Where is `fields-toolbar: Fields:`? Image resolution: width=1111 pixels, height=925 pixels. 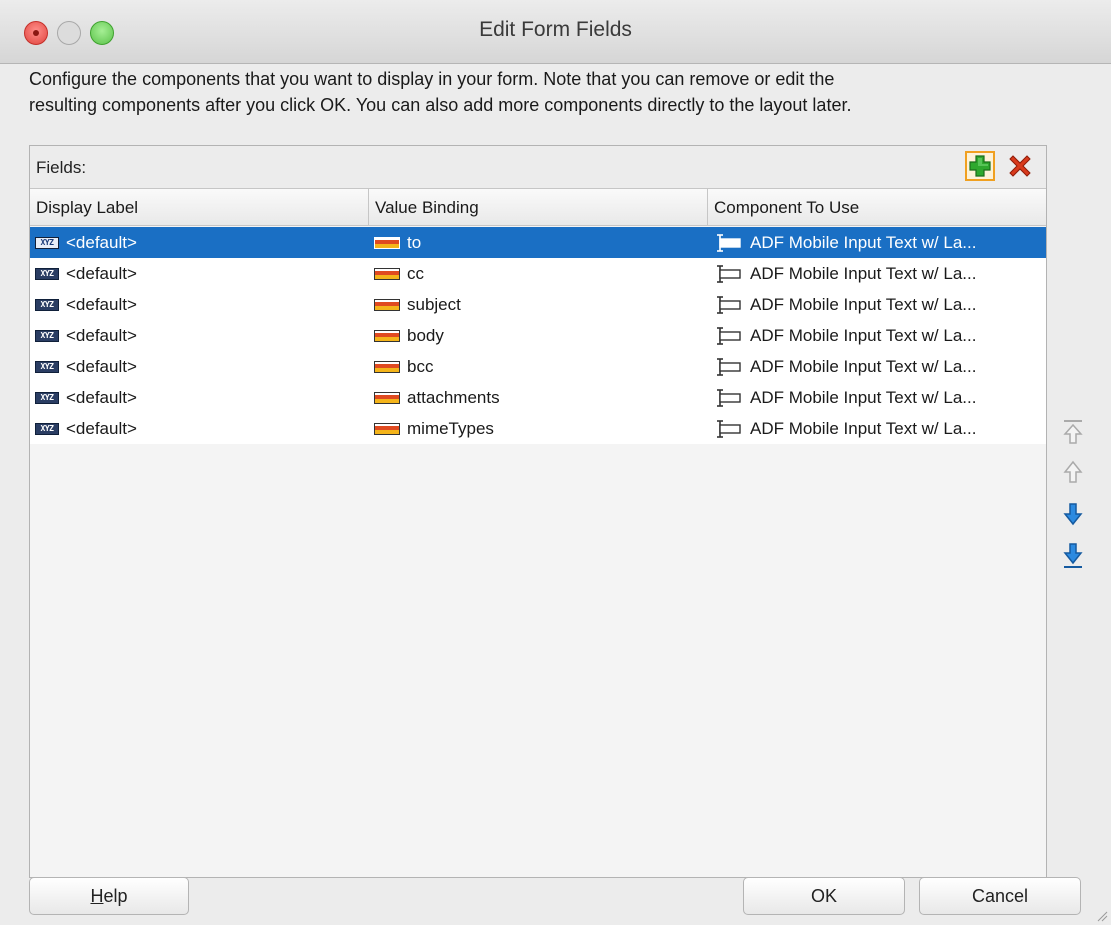 fields-toolbar: Fields: is located at coordinates (538, 167).